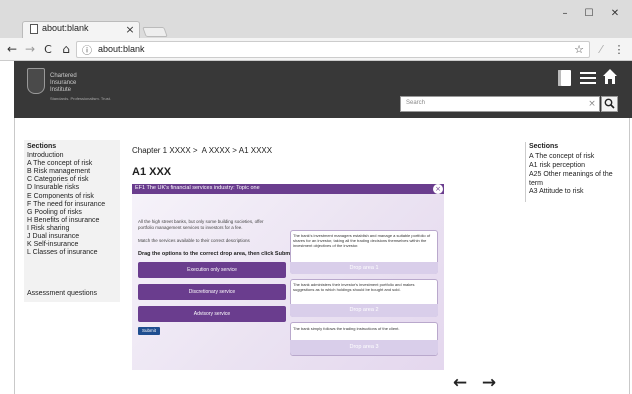  What do you see at coordinates (62, 293) in the screenshot?
I see `assessment-questions-link: Assessment questions` at bounding box center [62, 293].